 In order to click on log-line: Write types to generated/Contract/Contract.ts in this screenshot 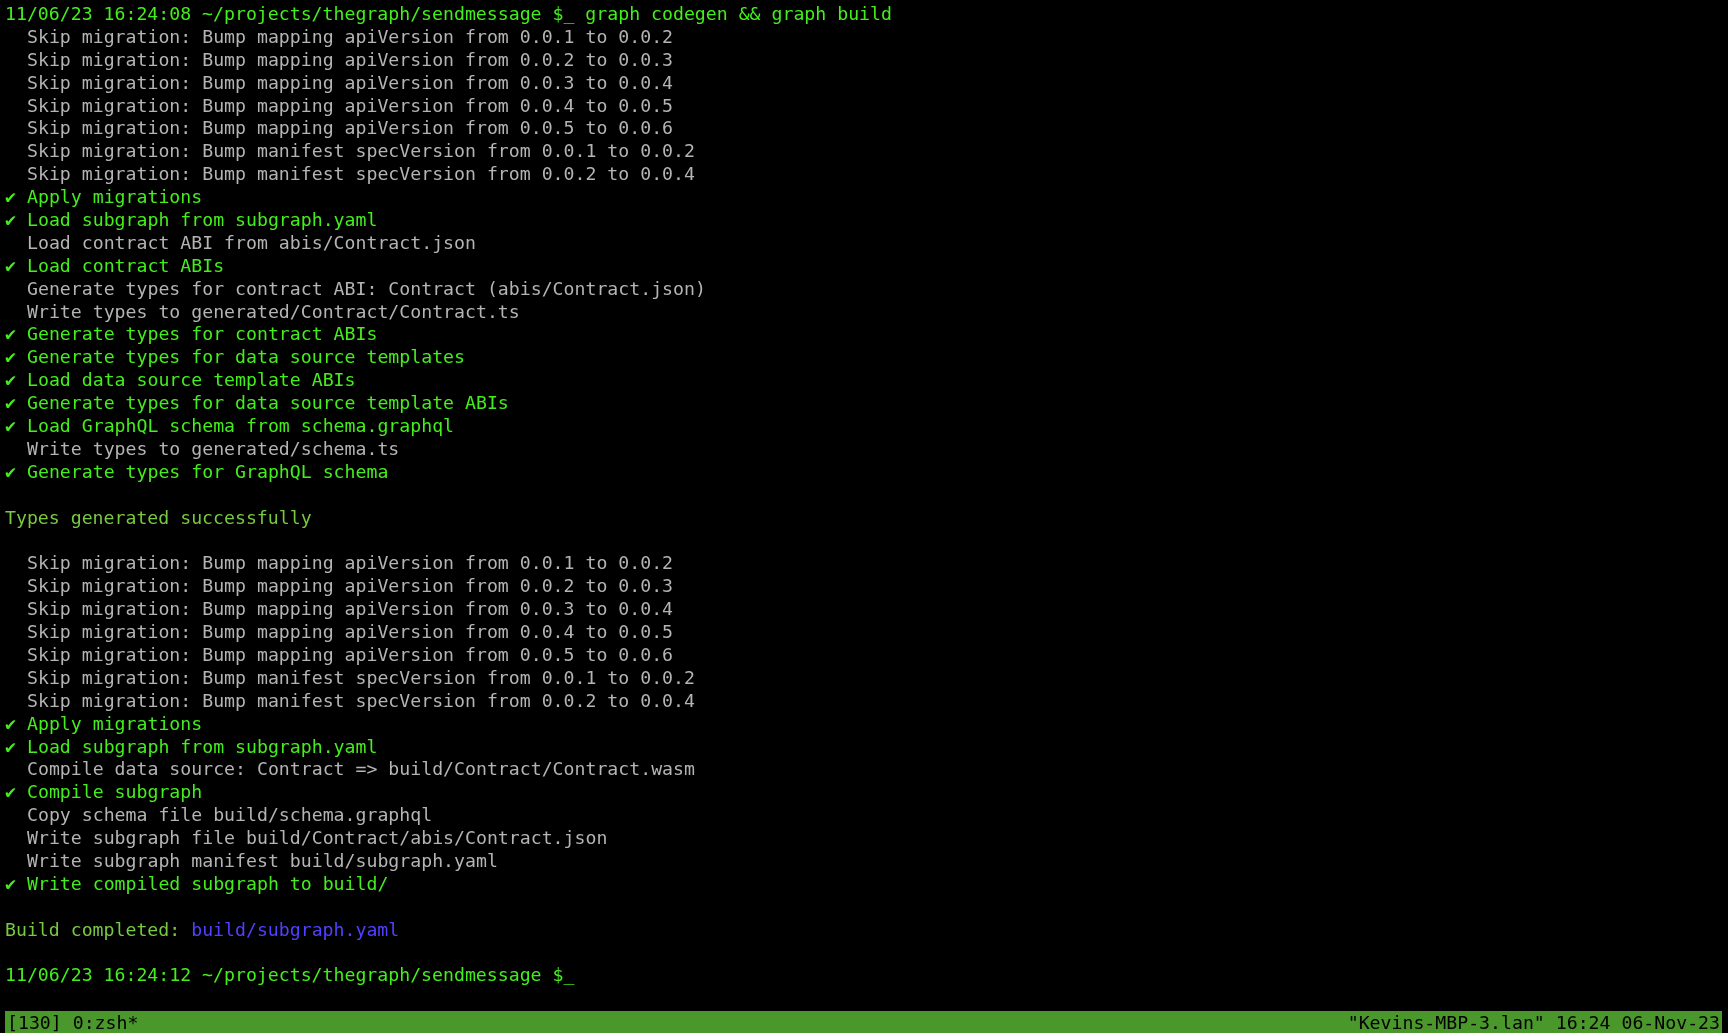, I will do `click(273, 312)`.